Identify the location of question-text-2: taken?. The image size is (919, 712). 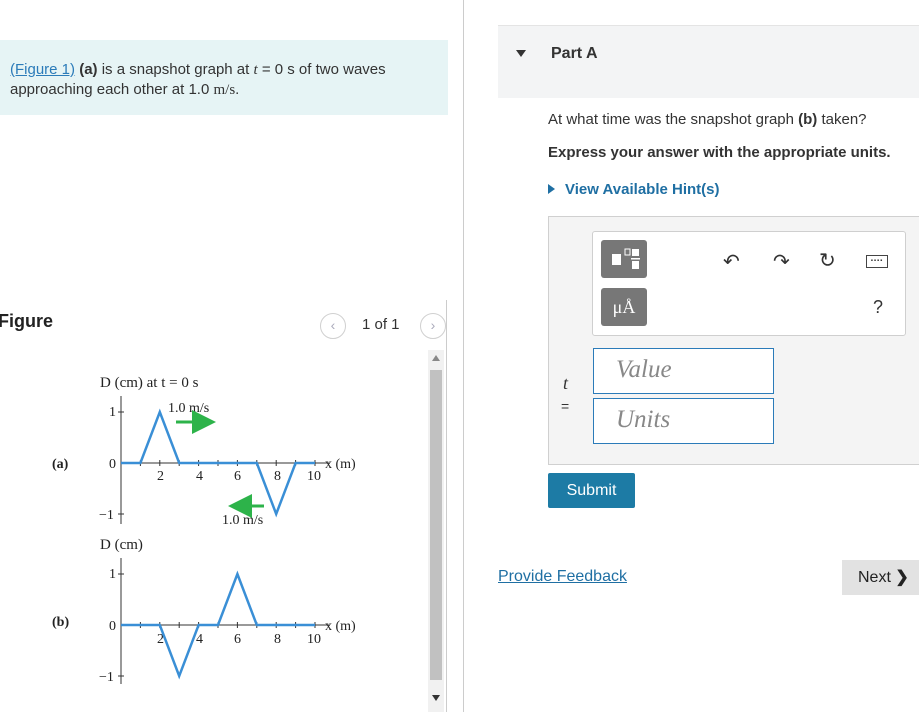
(842, 119).